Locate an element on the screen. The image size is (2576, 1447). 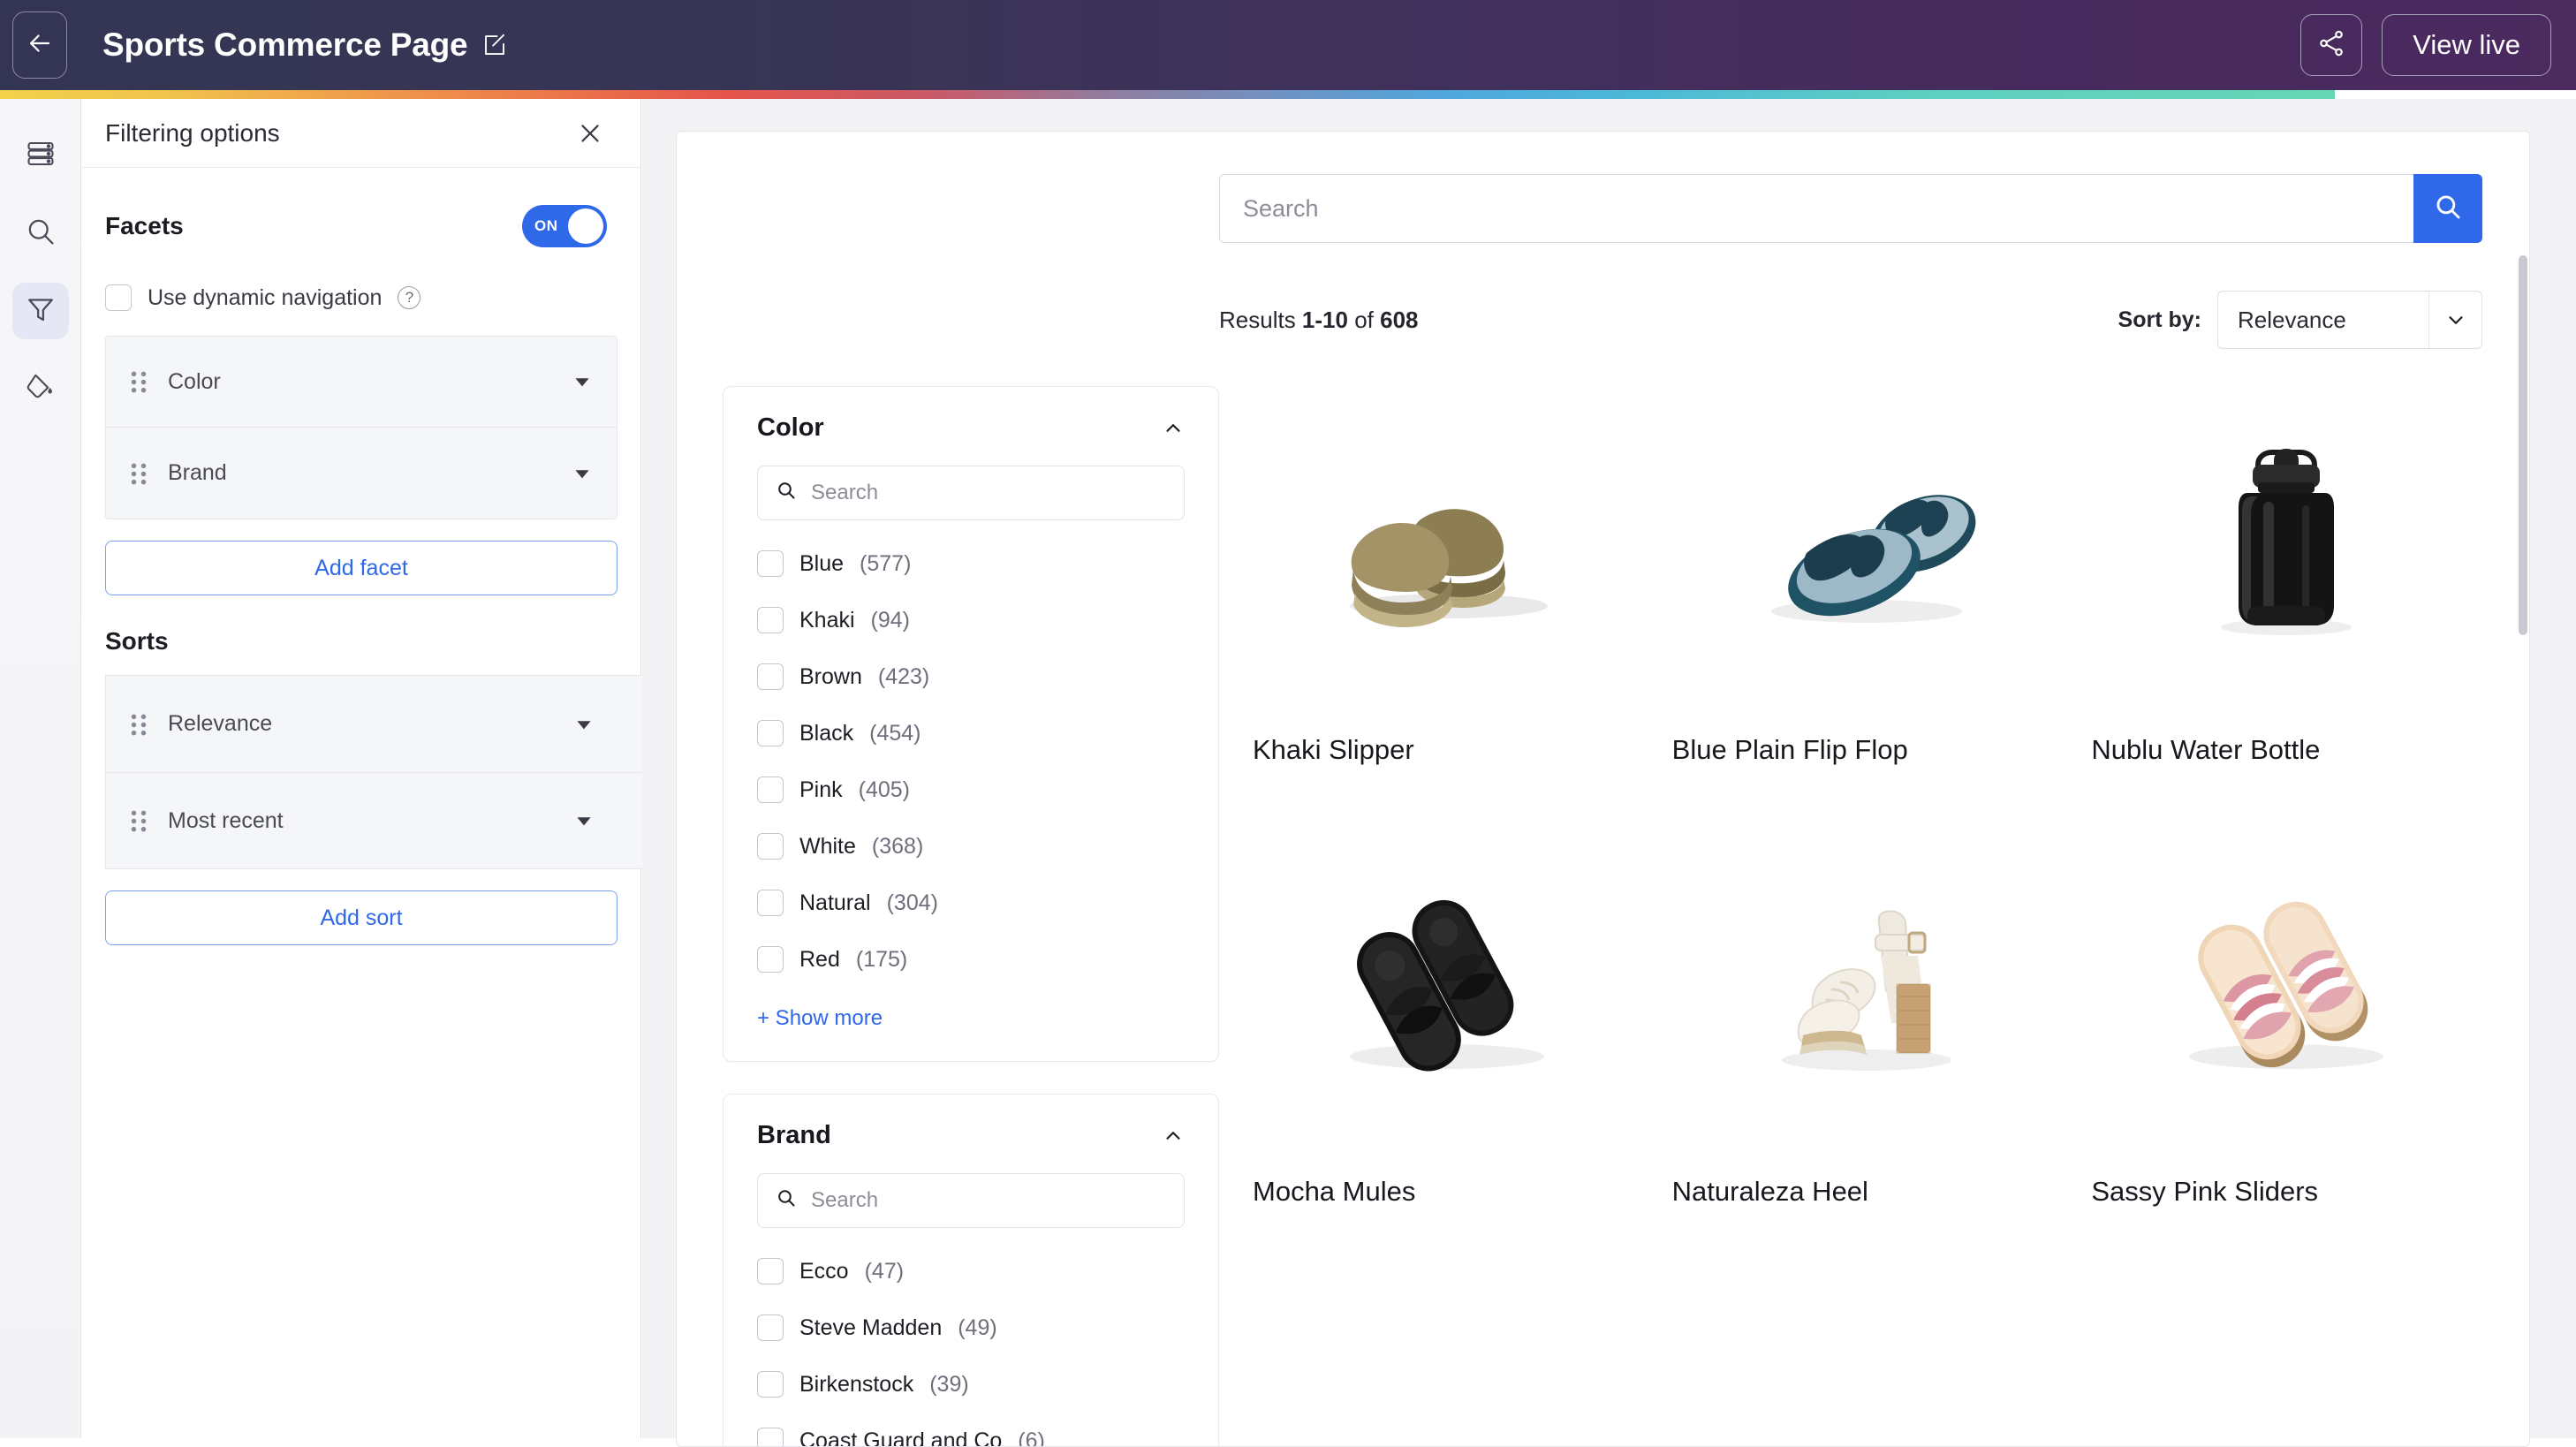
facet-option-brown: Brown (423) is located at coordinates (971, 676).